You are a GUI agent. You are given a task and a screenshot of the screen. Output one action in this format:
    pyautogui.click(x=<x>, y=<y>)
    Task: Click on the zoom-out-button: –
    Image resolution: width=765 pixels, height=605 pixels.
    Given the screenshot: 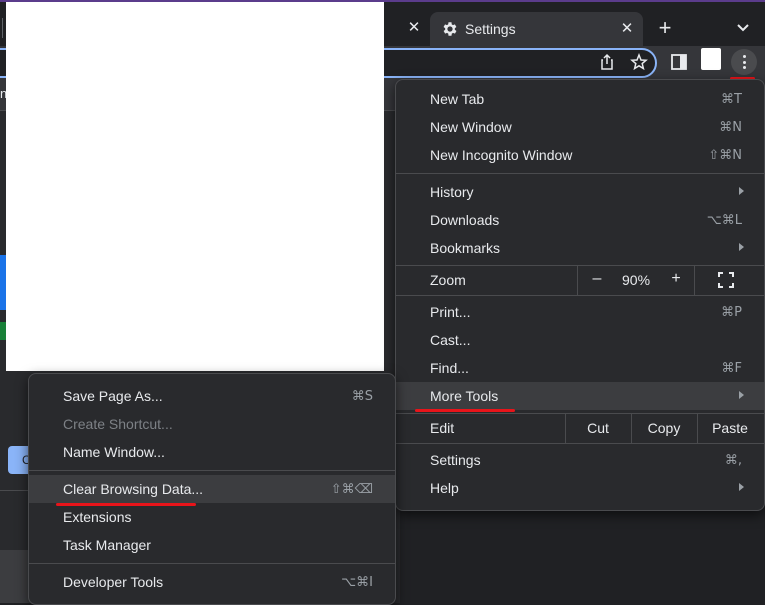 What is the action you would take?
    pyautogui.click(x=597, y=280)
    